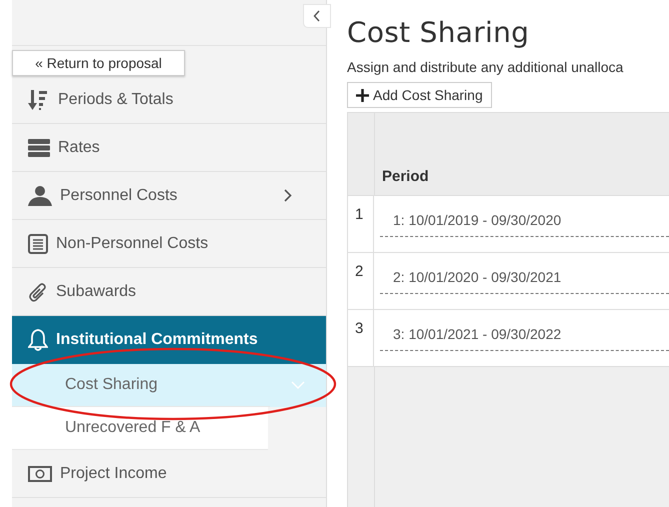 This screenshot has height=507, width=669. What do you see at coordinates (419, 95) in the screenshot?
I see `add-cost-sharing-button: Add Cost Sharing` at bounding box center [419, 95].